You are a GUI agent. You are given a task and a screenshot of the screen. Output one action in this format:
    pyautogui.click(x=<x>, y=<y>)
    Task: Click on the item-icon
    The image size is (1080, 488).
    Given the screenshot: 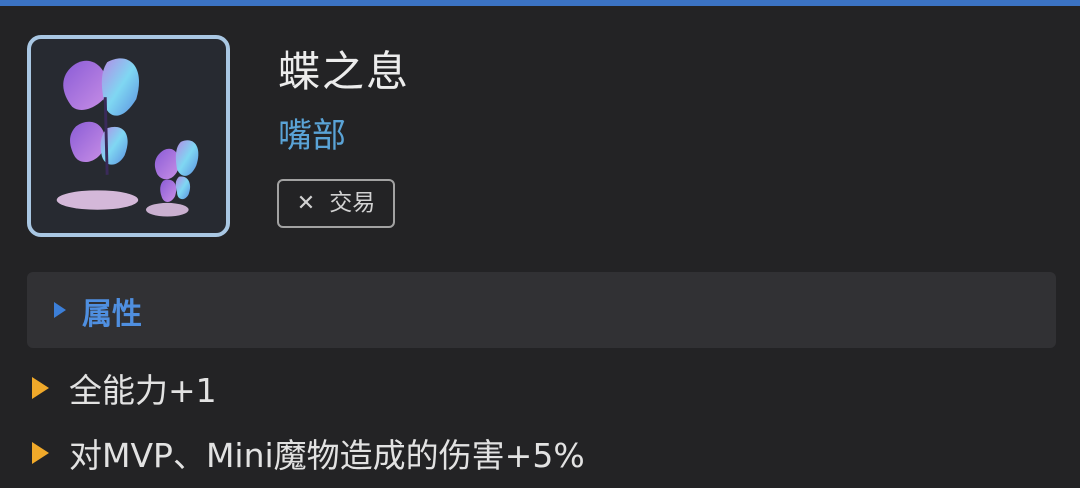 What is the action you would take?
    pyautogui.click(x=128, y=136)
    